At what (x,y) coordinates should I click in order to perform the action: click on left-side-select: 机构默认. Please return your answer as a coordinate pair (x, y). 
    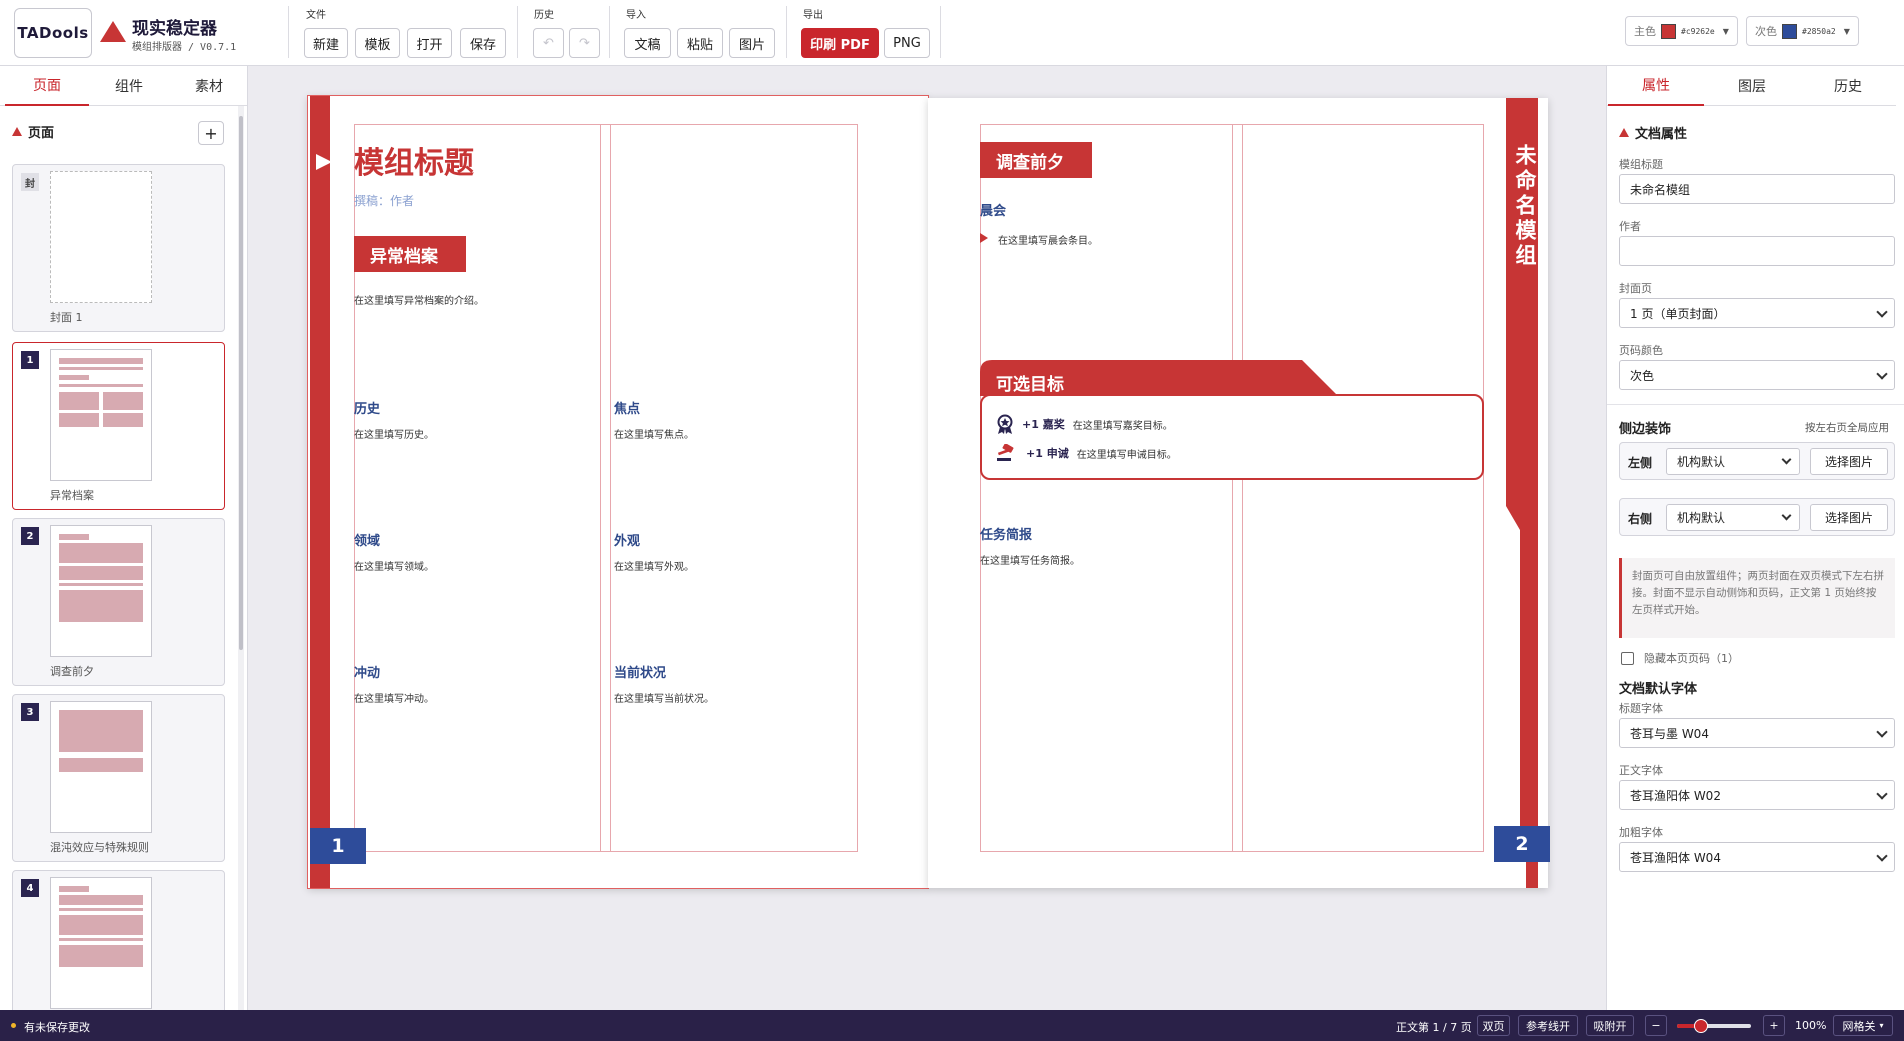
    Looking at the image, I should click on (1733, 461).